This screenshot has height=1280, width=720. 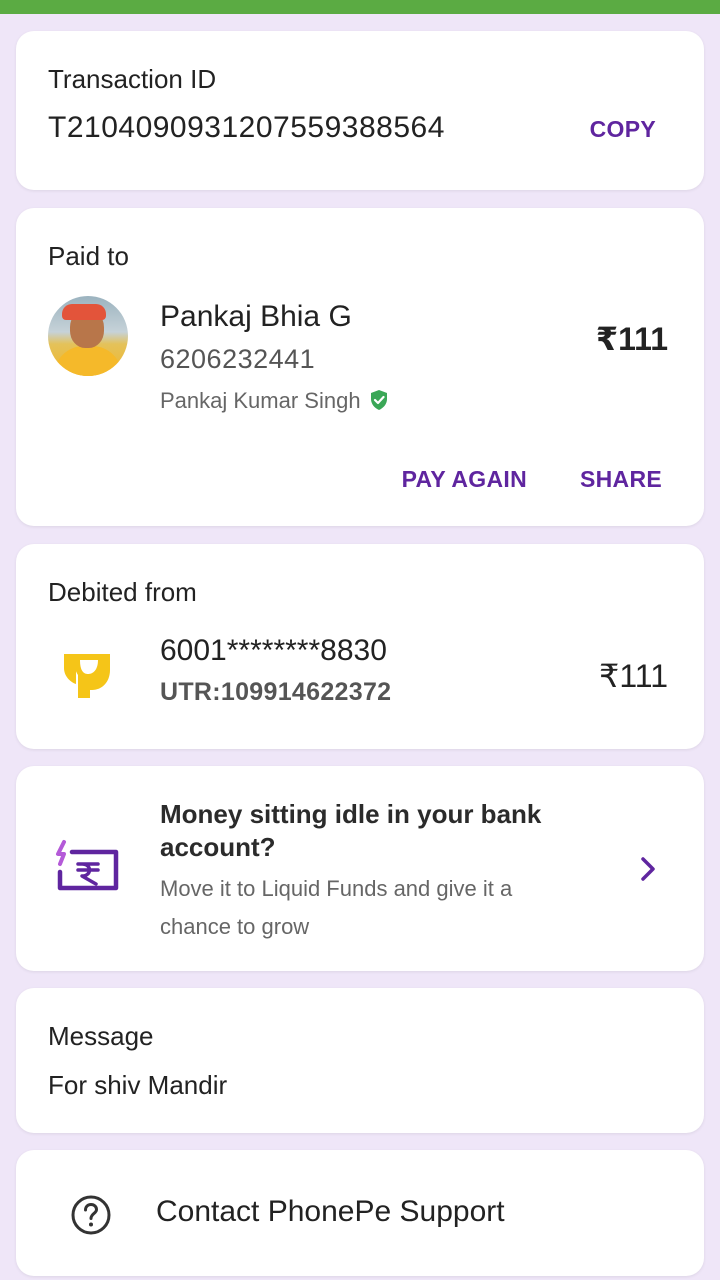 I want to click on paid-amount: ₹111, so click(x=631, y=339).